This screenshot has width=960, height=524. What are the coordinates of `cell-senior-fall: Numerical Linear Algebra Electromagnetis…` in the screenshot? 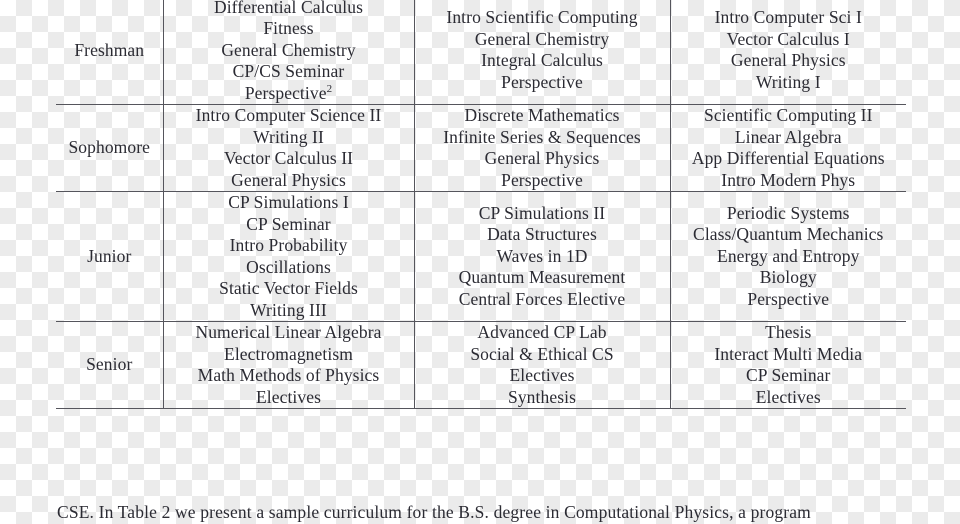 It's located at (288, 365).